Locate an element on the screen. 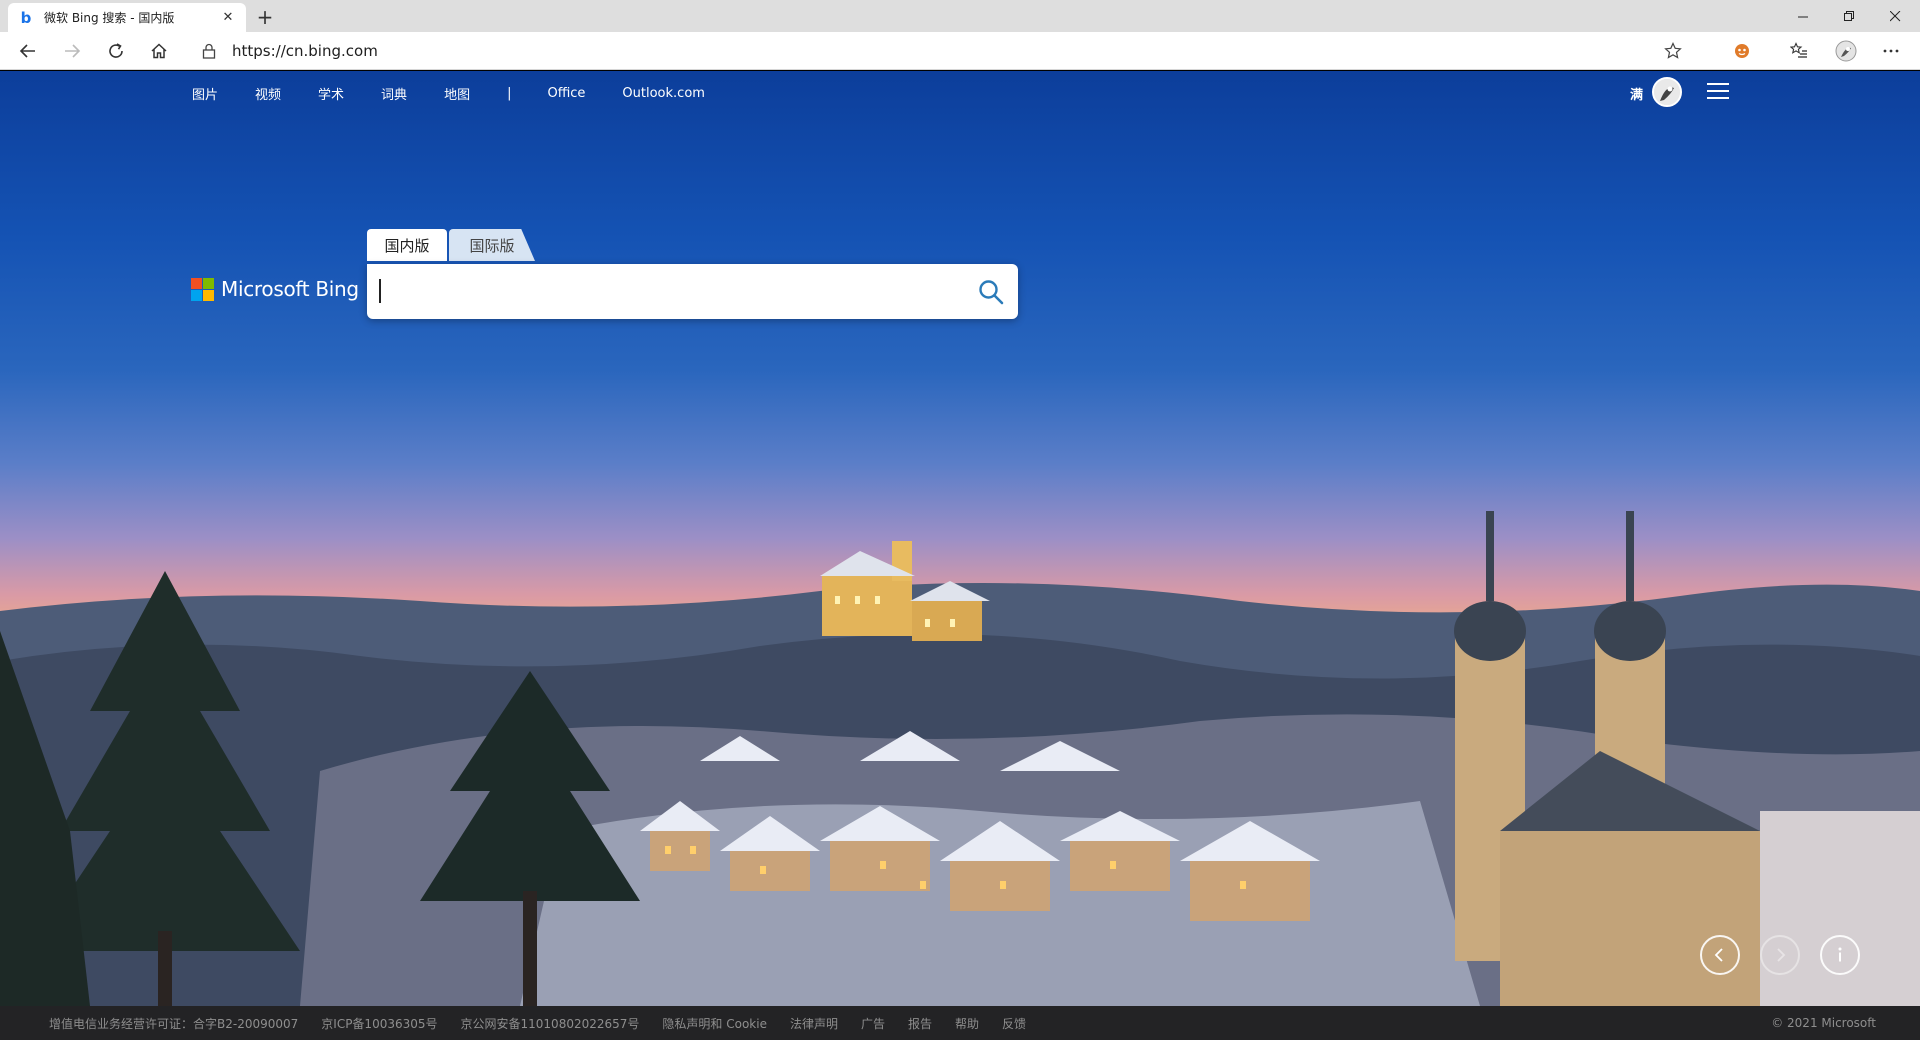 The height and width of the screenshot is (1040, 1920). info-icon is located at coordinates (1840, 954).